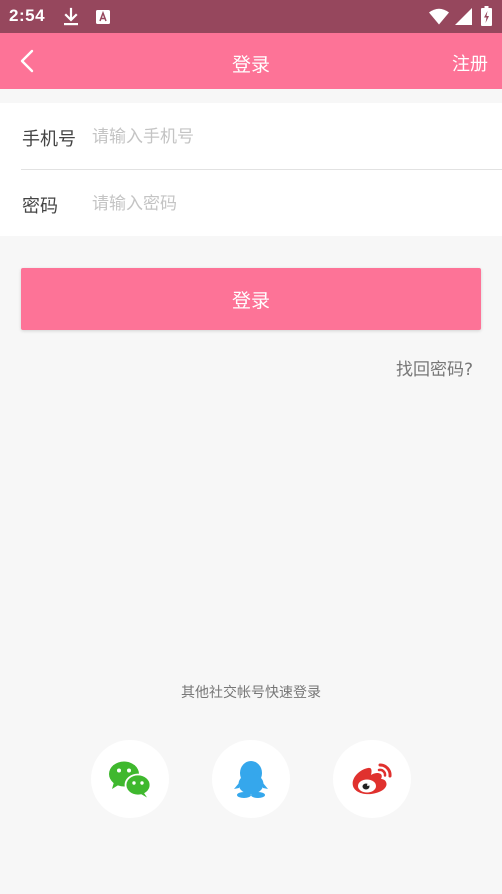  What do you see at coordinates (40, 206) in the screenshot?
I see `password-label: 密码` at bounding box center [40, 206].